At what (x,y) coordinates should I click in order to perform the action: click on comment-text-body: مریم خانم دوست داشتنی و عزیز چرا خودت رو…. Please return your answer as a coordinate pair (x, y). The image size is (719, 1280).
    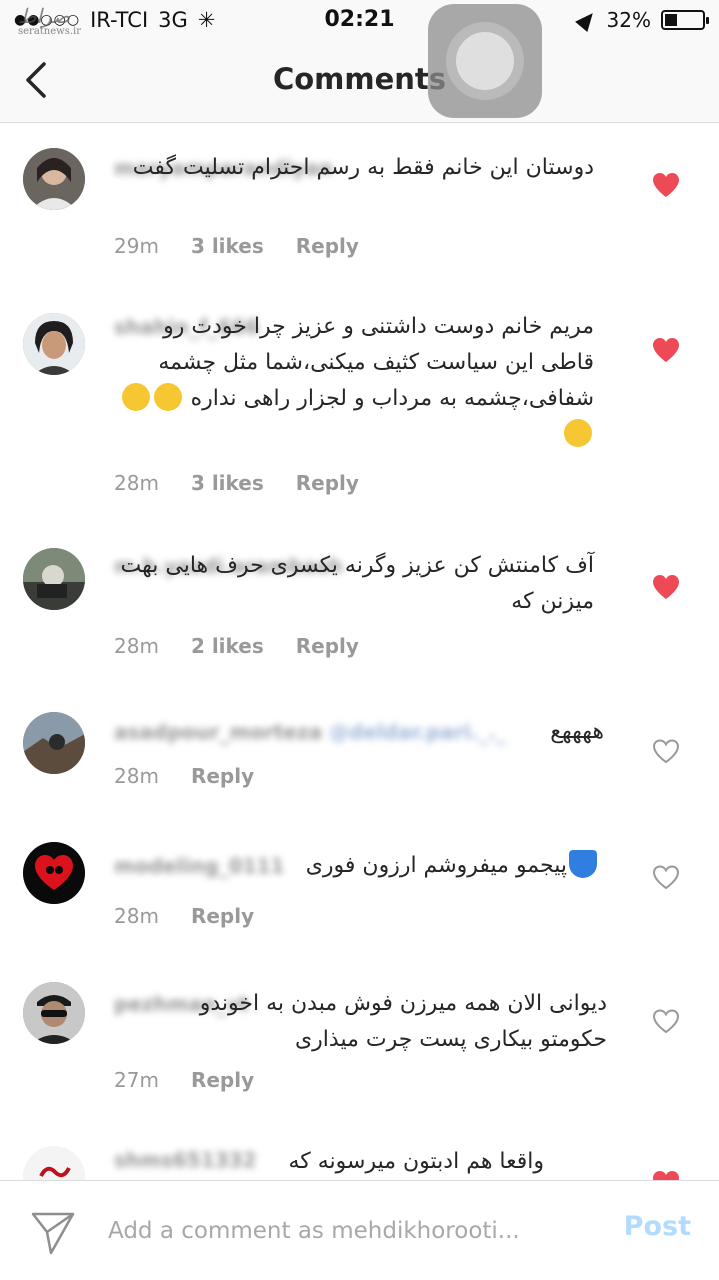
    Looking at the image, I should click on (376, 362).